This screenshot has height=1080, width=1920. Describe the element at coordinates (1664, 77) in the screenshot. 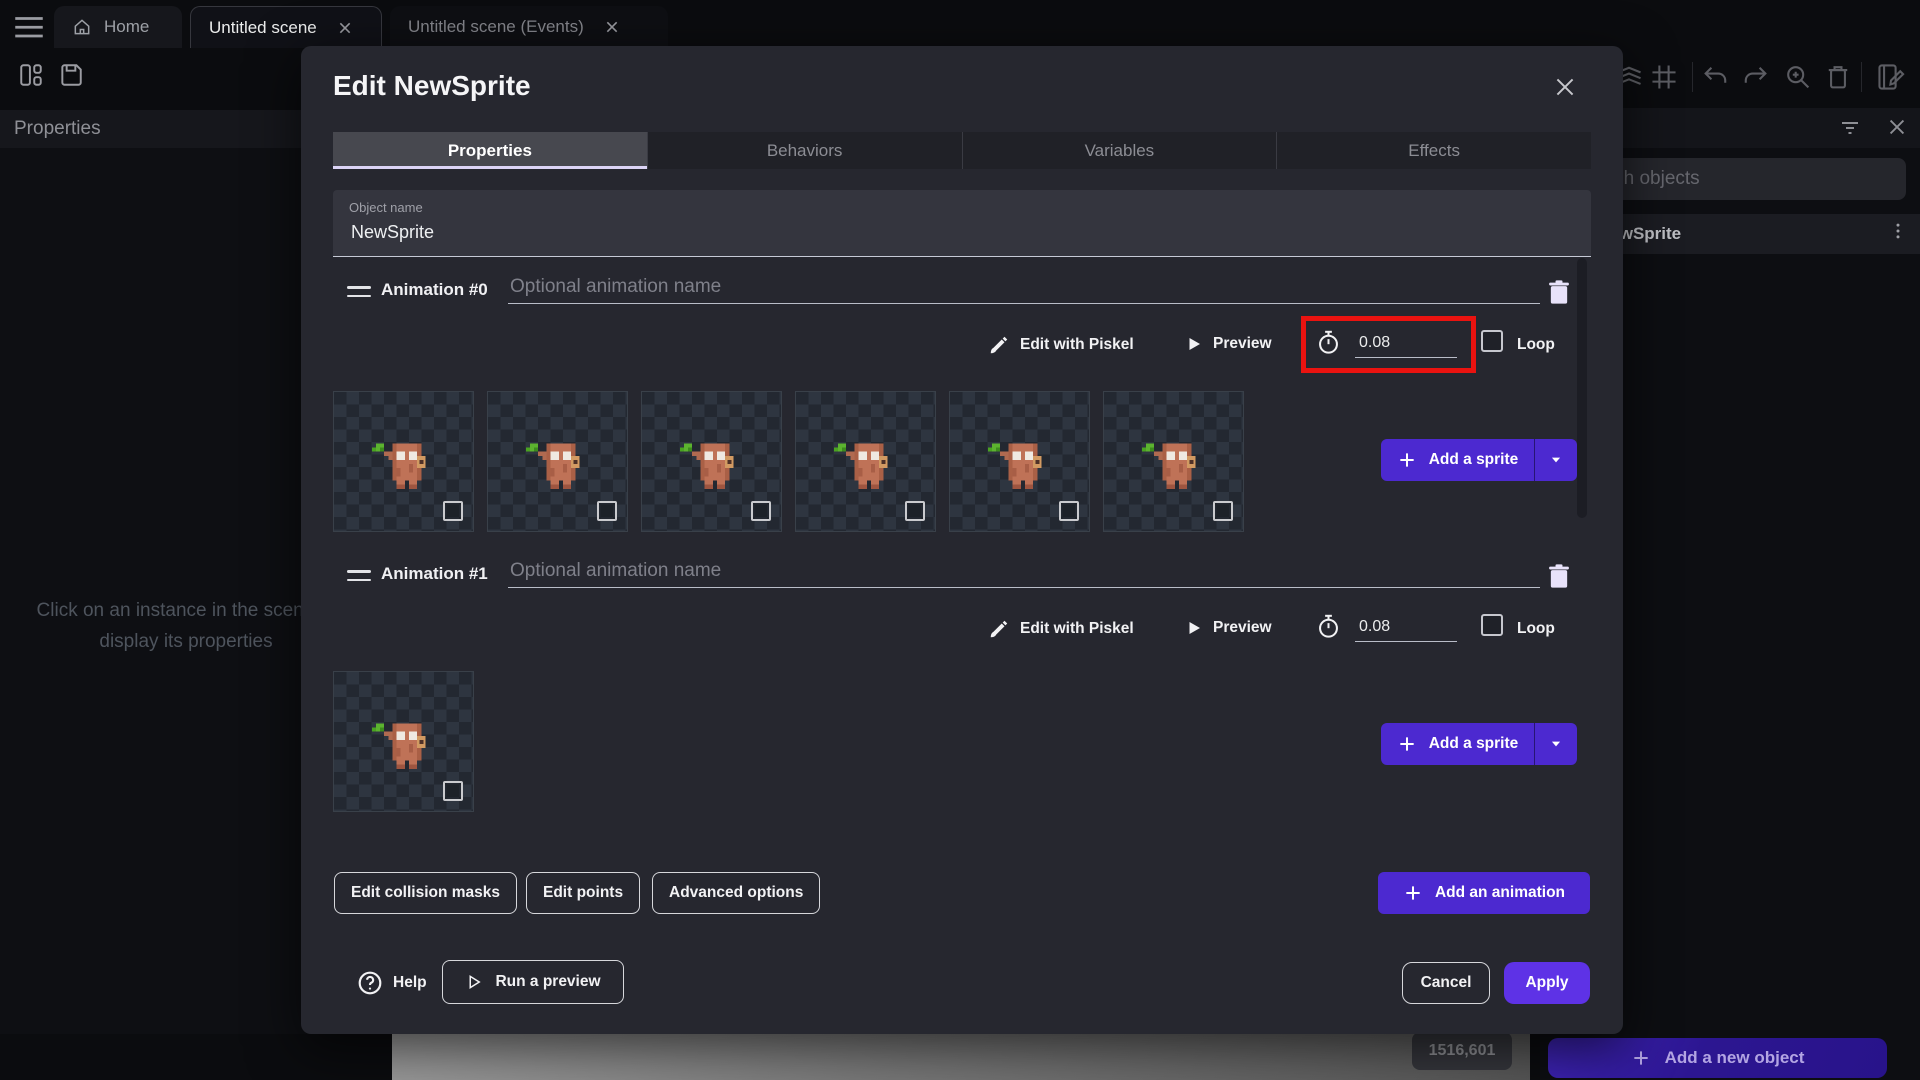

I see `grid-icon` at that location.